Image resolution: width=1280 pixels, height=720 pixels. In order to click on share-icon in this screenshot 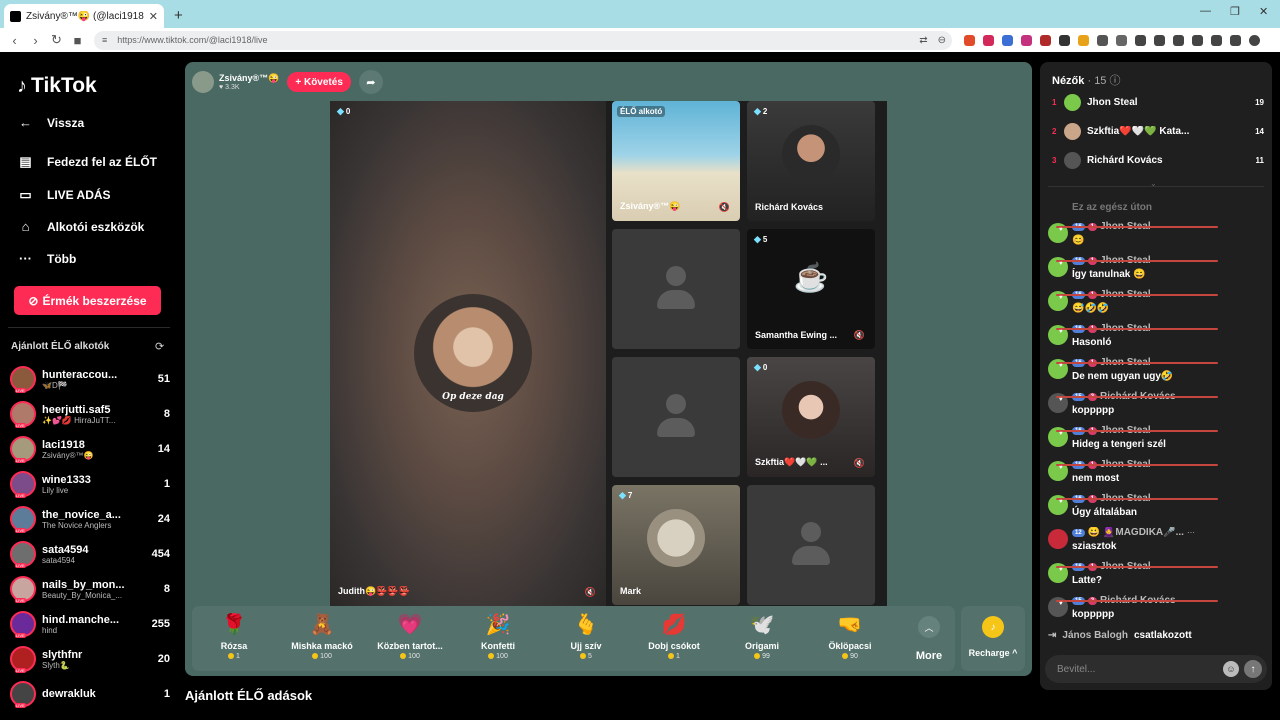, I will do `click(1197, 40)`.